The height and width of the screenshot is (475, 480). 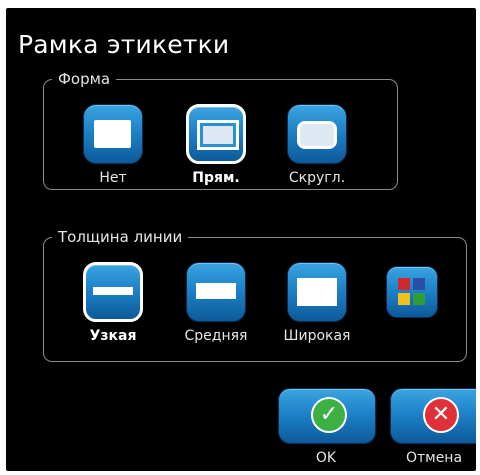 I want to click on shape-group-legend: Форма, so click(x=84, y=79).